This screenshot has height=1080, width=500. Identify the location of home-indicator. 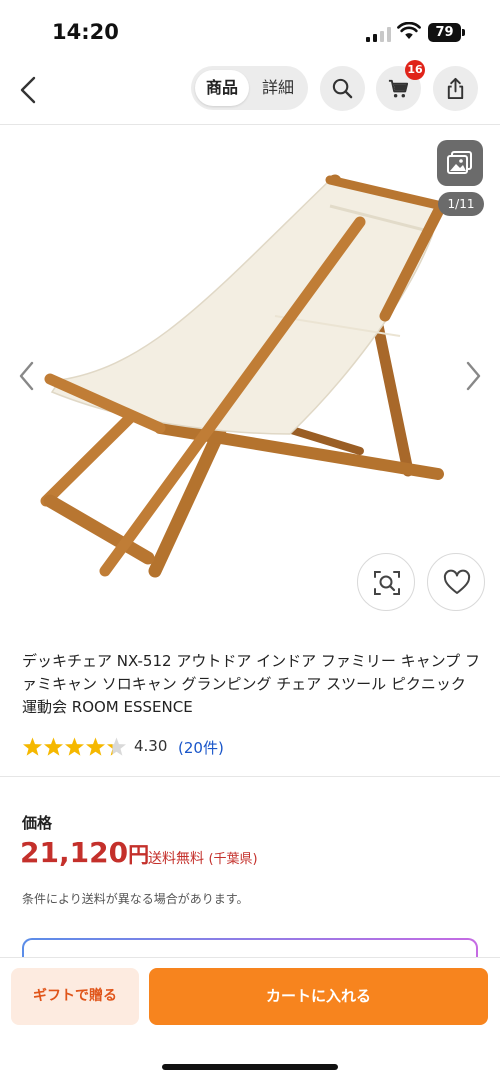
(250, 1067).